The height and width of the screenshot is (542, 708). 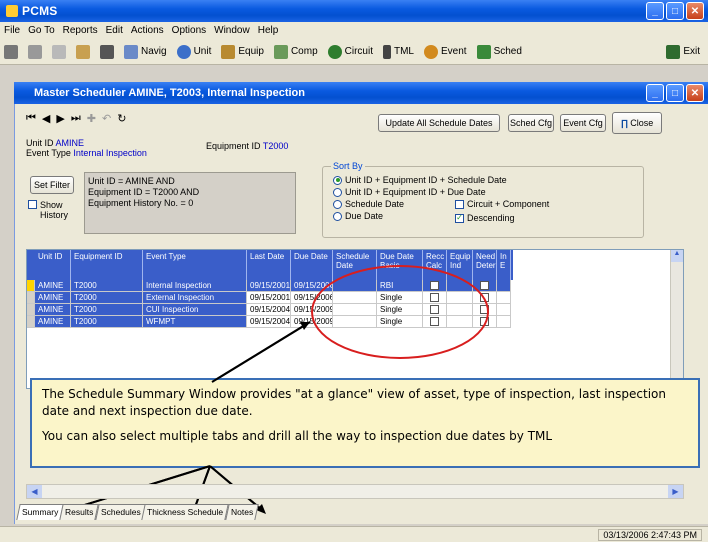 I want to click on menu-window: Window, so click(x=232, y=30).